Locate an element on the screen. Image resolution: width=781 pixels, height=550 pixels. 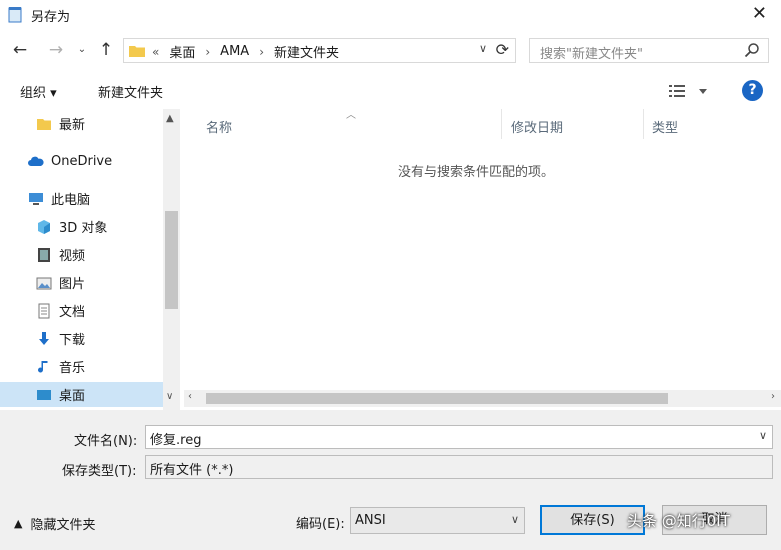
sidebar-item-3d-objects: 3D 对象 is located at coordinates (71, 226).